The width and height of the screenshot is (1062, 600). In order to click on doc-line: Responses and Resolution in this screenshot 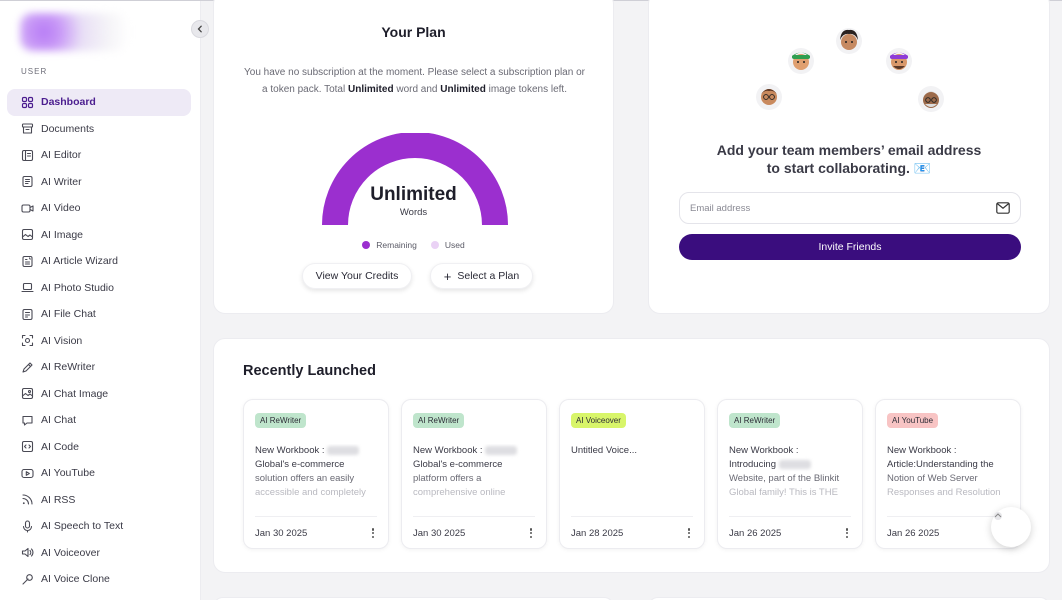, I will do `click(944, 492)`.